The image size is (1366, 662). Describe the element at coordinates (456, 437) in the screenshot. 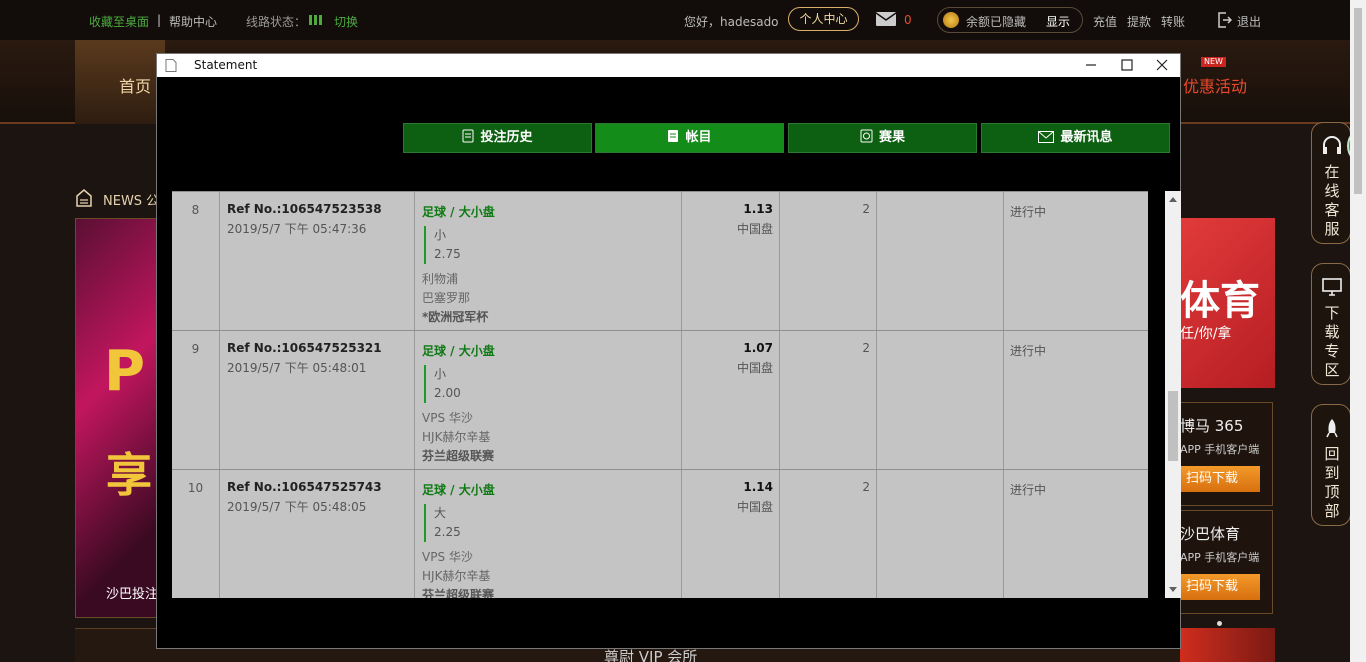

I see `away-team: HJK赫尔辛基` at that location.